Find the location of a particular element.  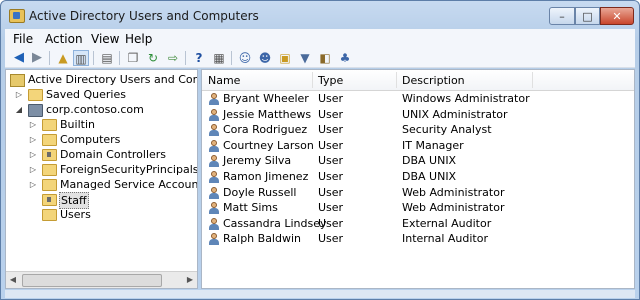

tree-item-label: Computers is located at coordinates (90, 139).